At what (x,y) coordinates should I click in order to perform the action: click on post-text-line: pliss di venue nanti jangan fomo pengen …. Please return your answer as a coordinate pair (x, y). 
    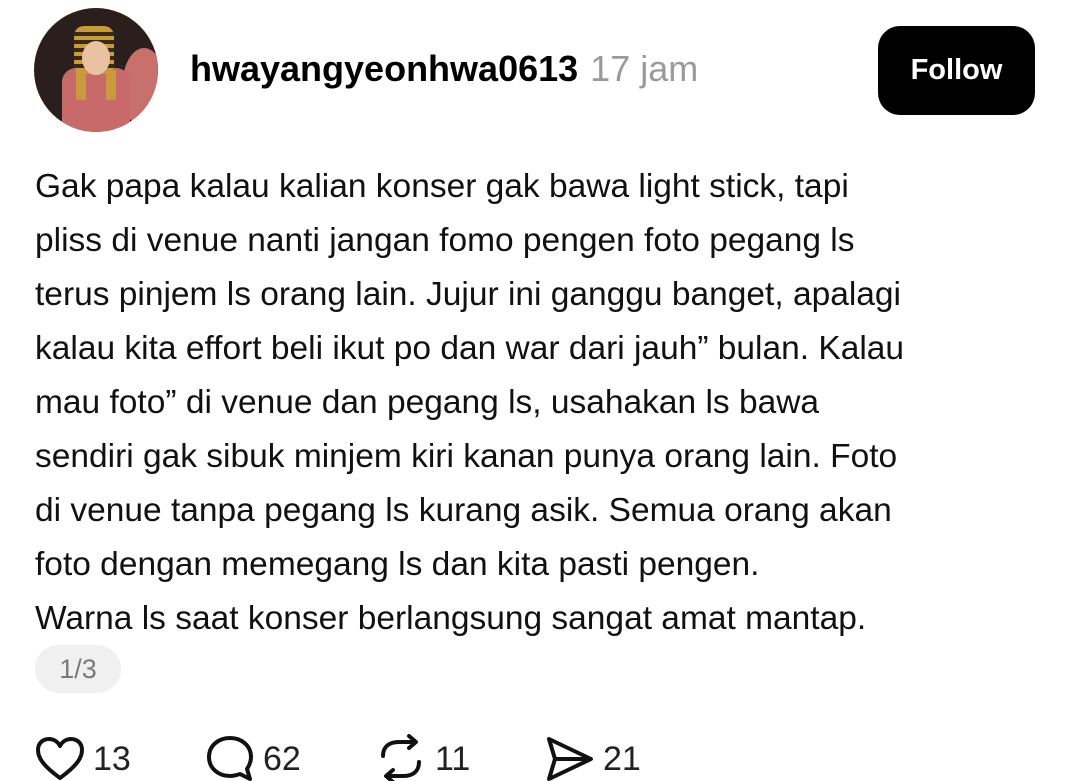
    Looking at the image, I should click on (445, 240).